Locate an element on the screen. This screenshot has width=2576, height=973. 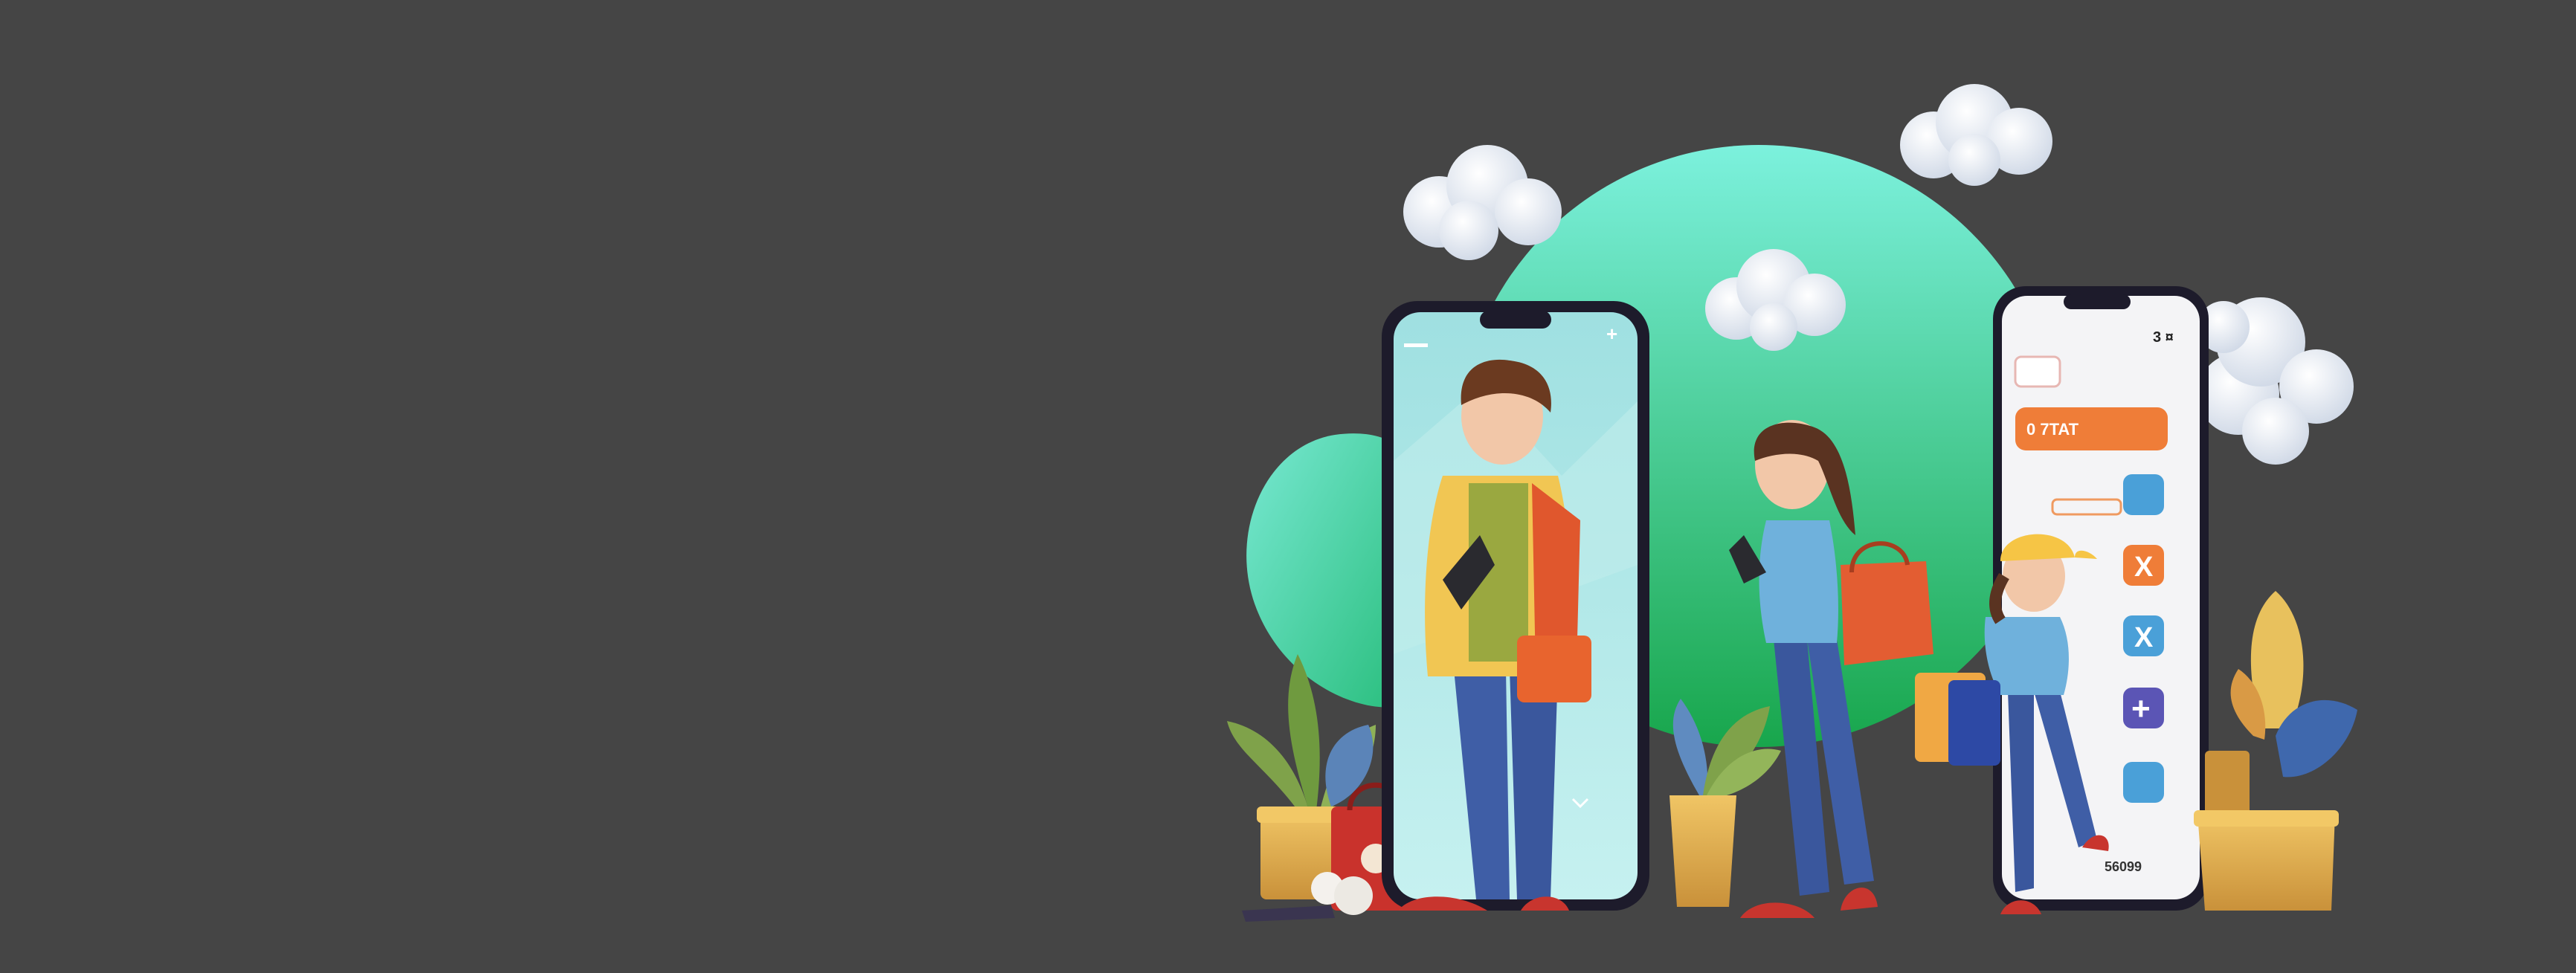
price-label: 56099 is located at coordinates (2123, 867).